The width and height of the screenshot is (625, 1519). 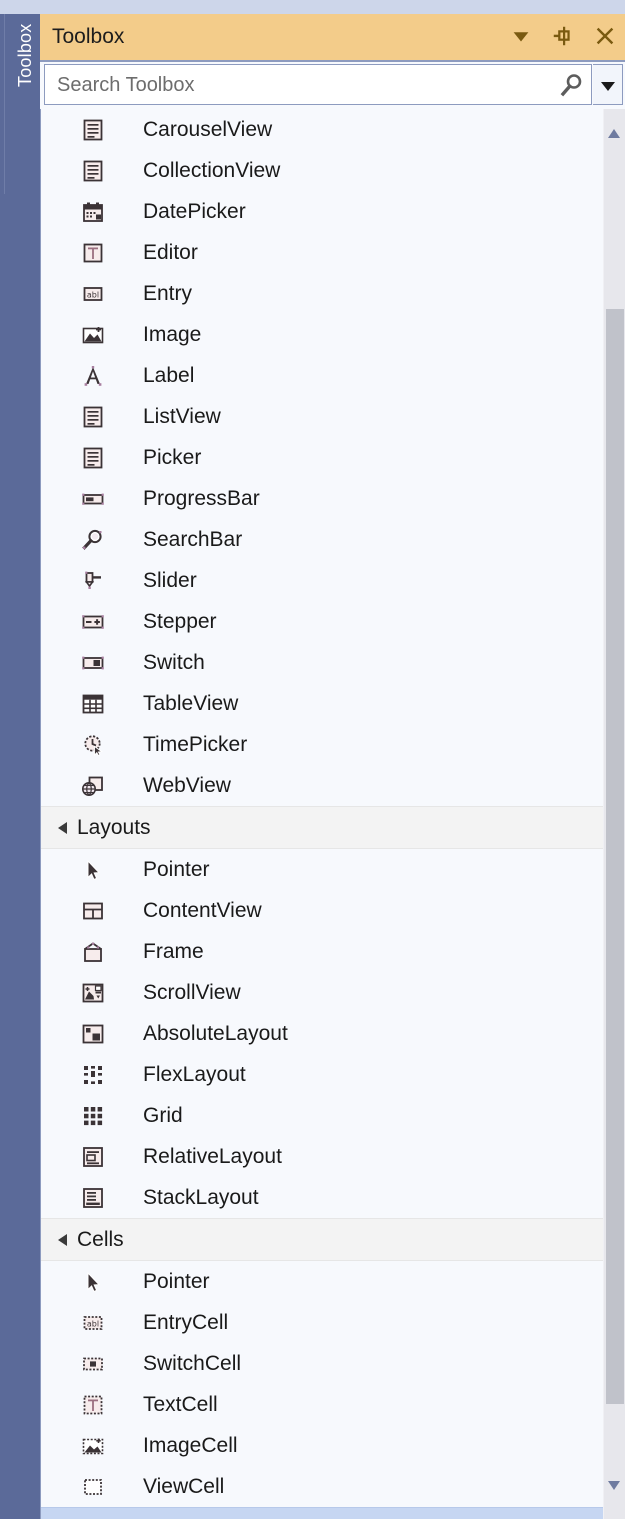 What do you see at coordinates (323, 1156) in the screenshot?
I see `toolbox-item: RelativeLayout` at bounding box center [323, 1156].